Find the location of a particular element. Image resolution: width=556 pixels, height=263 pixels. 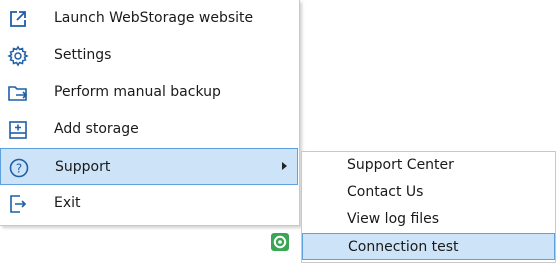

submenu-item-view-log-files: View log files is located at coordinates (428, 219).